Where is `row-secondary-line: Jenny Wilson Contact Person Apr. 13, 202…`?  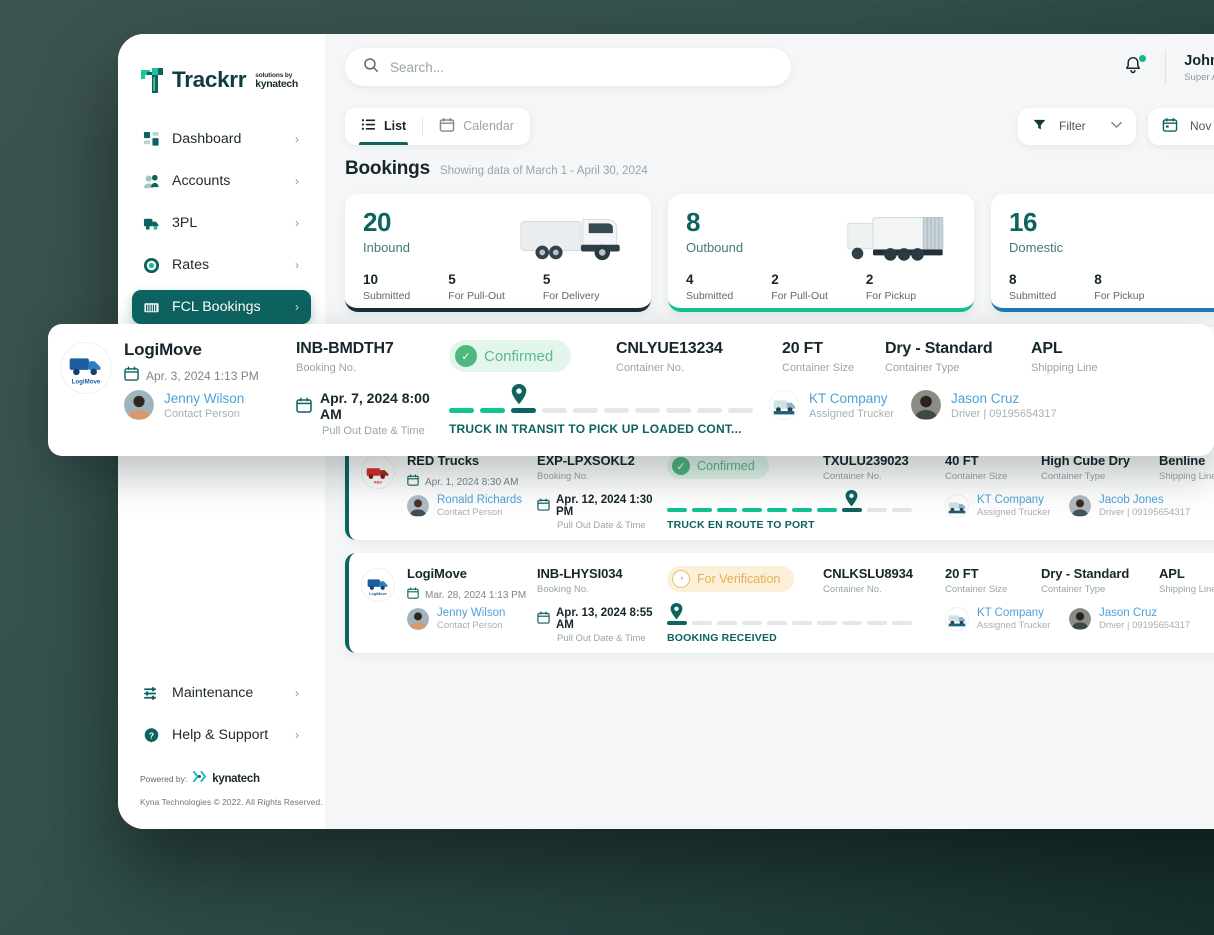 row-secondary-line: Jenny Wilson Contact Person Apr. 13, 202… is located at coordinates (781, 623).